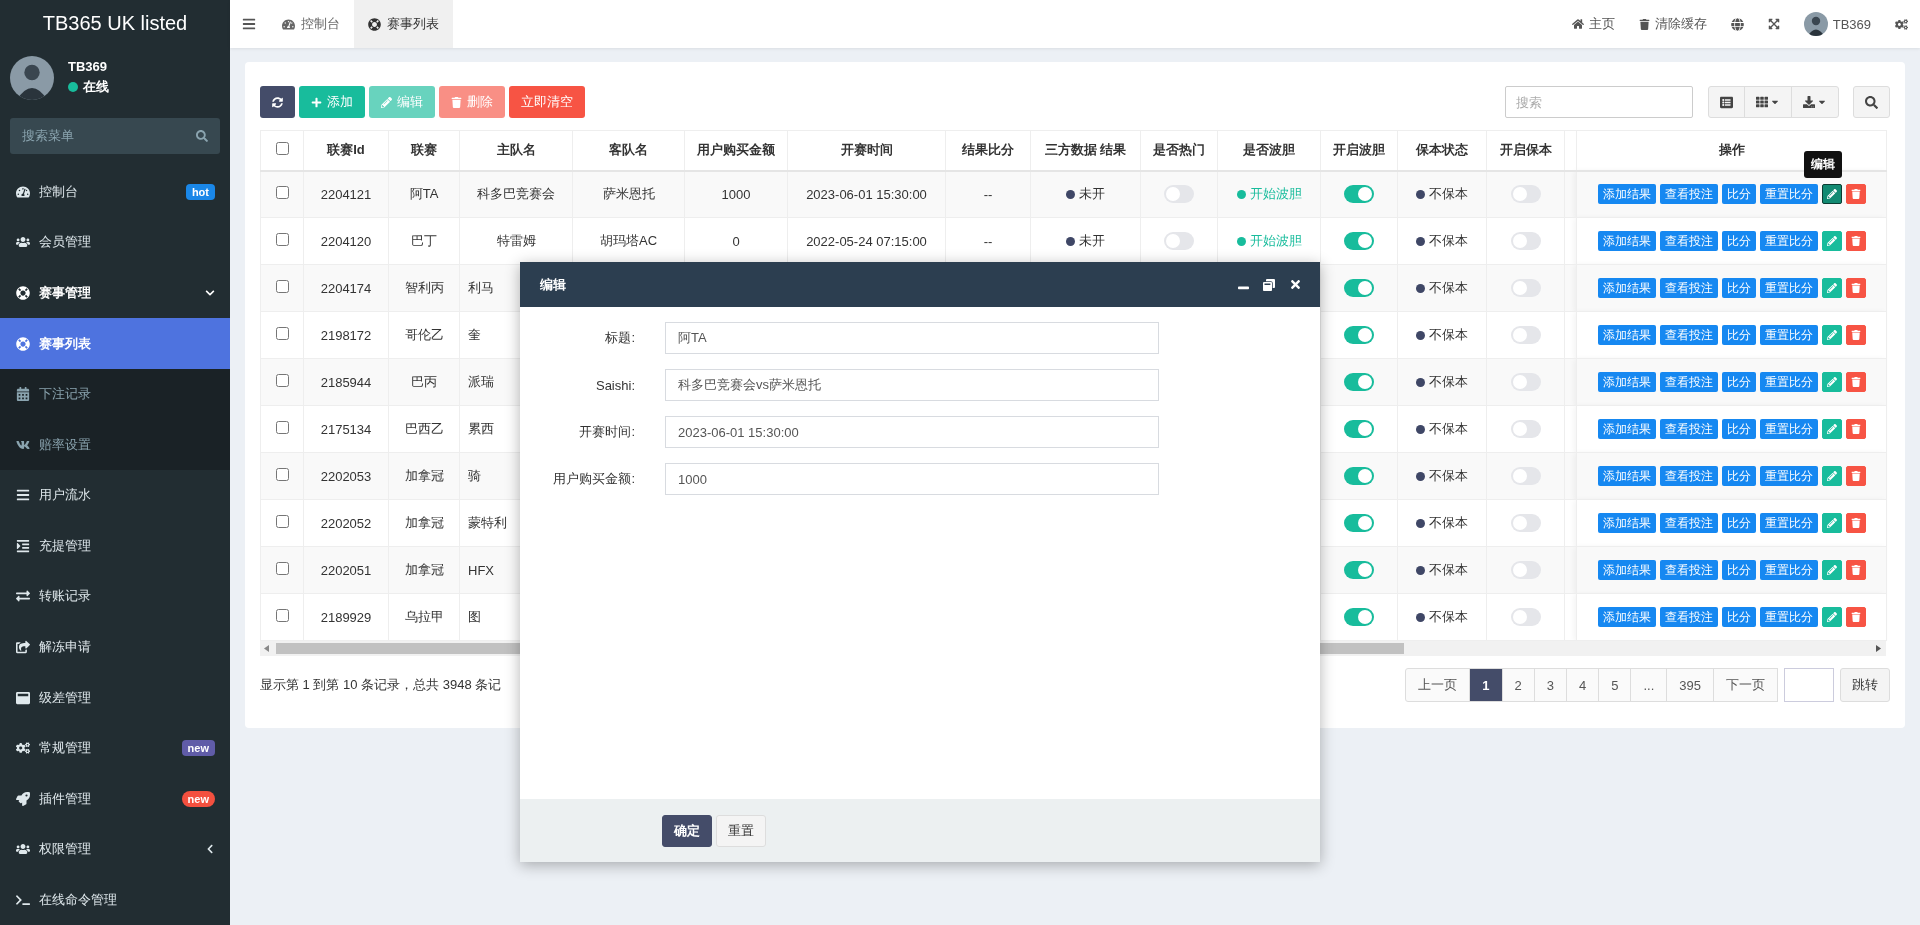 The image size is (1920, 925). What do you see at coordinates (1773, 24) in the screenshot?
I see `fullscreen-icon` at bounding box center [1773, 24].